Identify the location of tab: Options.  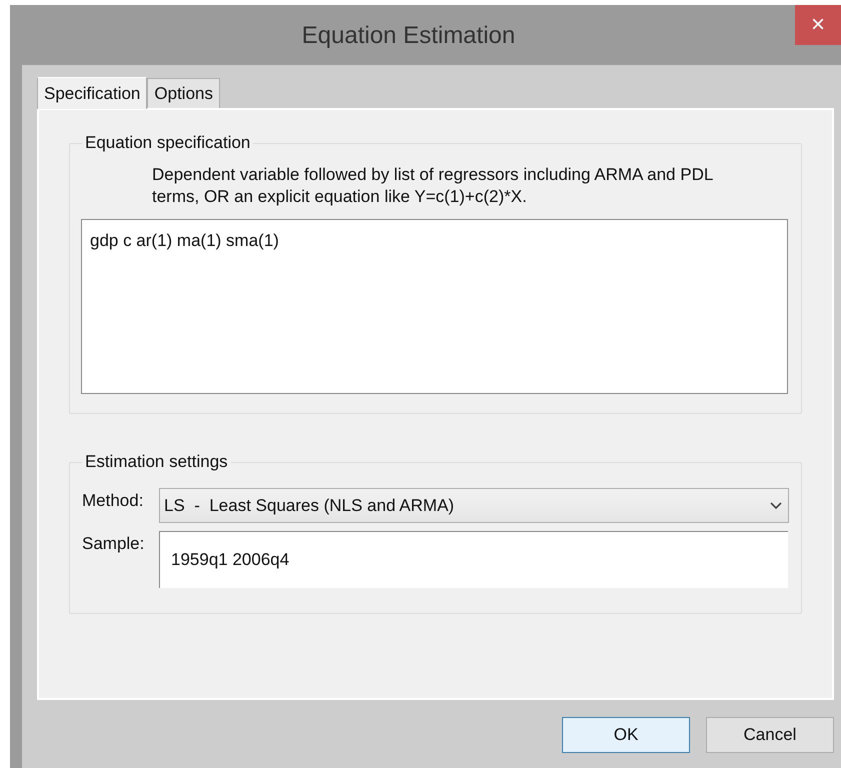
(183, 93).